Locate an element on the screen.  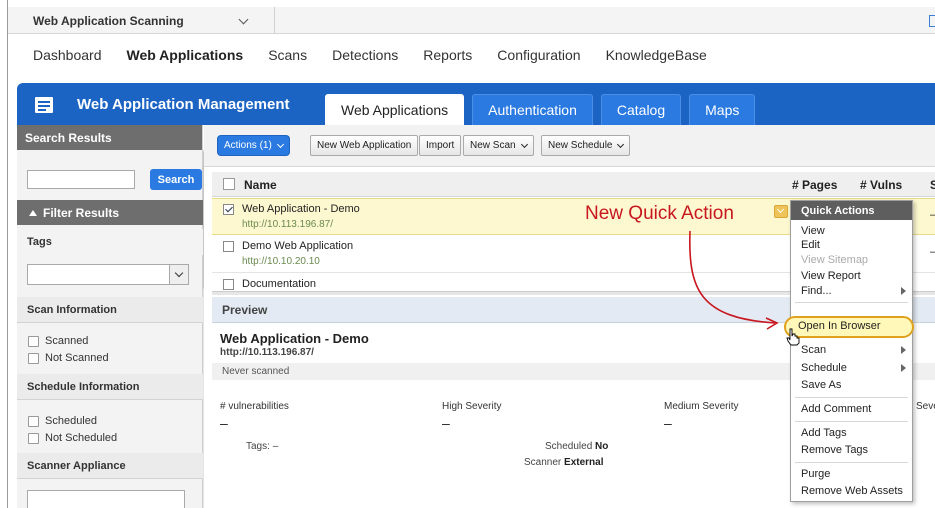
tab-catalog: Catalog is located at coordinates (641, 109).